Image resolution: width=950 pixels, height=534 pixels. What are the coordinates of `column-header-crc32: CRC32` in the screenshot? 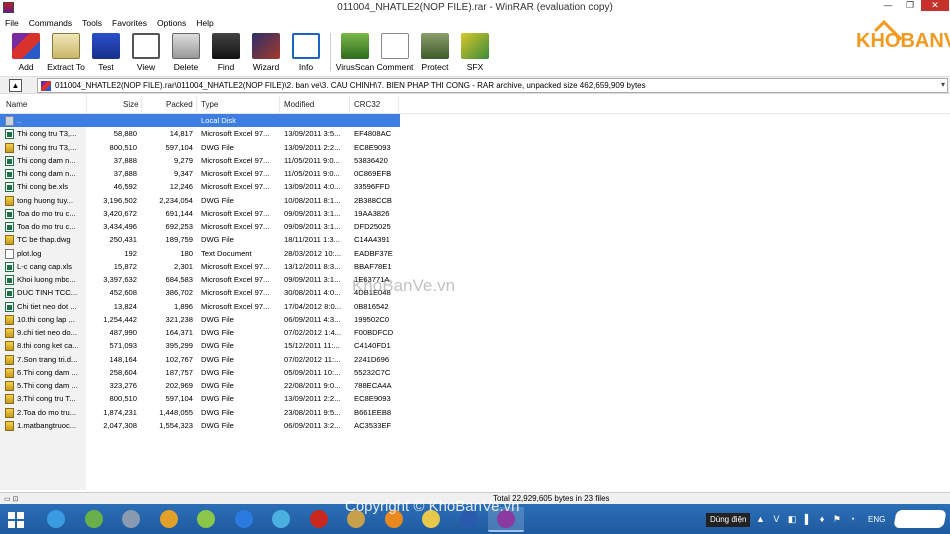 It's located at (367, 104).